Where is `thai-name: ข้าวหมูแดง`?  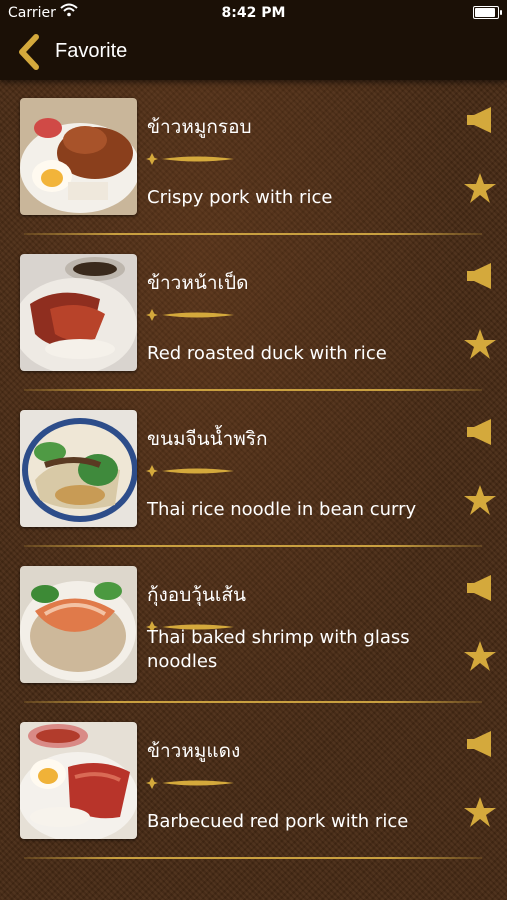
thai-name: ข้าวหมูแดง is located at coordinates (194, 751).